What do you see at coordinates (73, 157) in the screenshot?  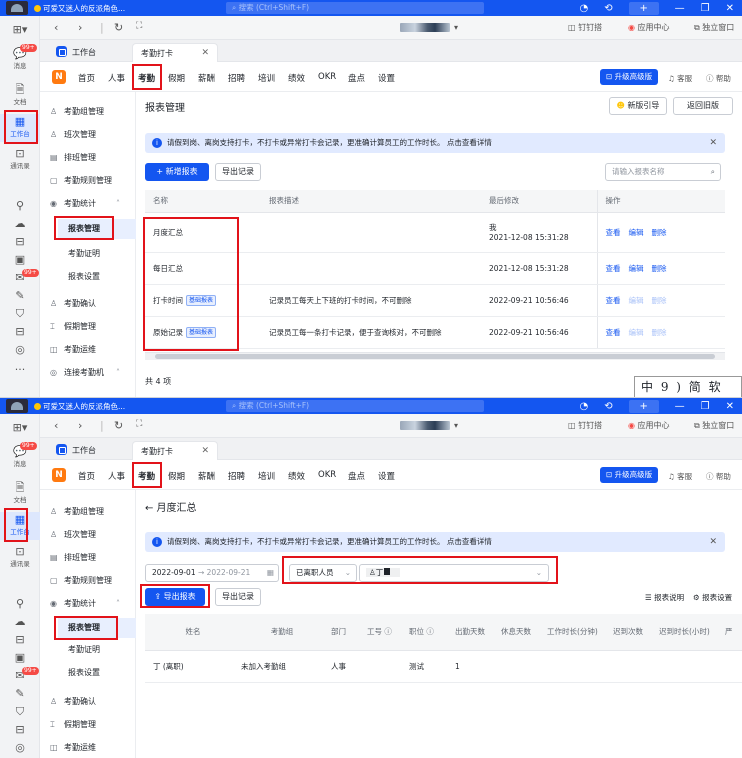 I see `sidebar-item-schedule-mgmt: ▤ 排班管理` at bounding box center [73, 157].